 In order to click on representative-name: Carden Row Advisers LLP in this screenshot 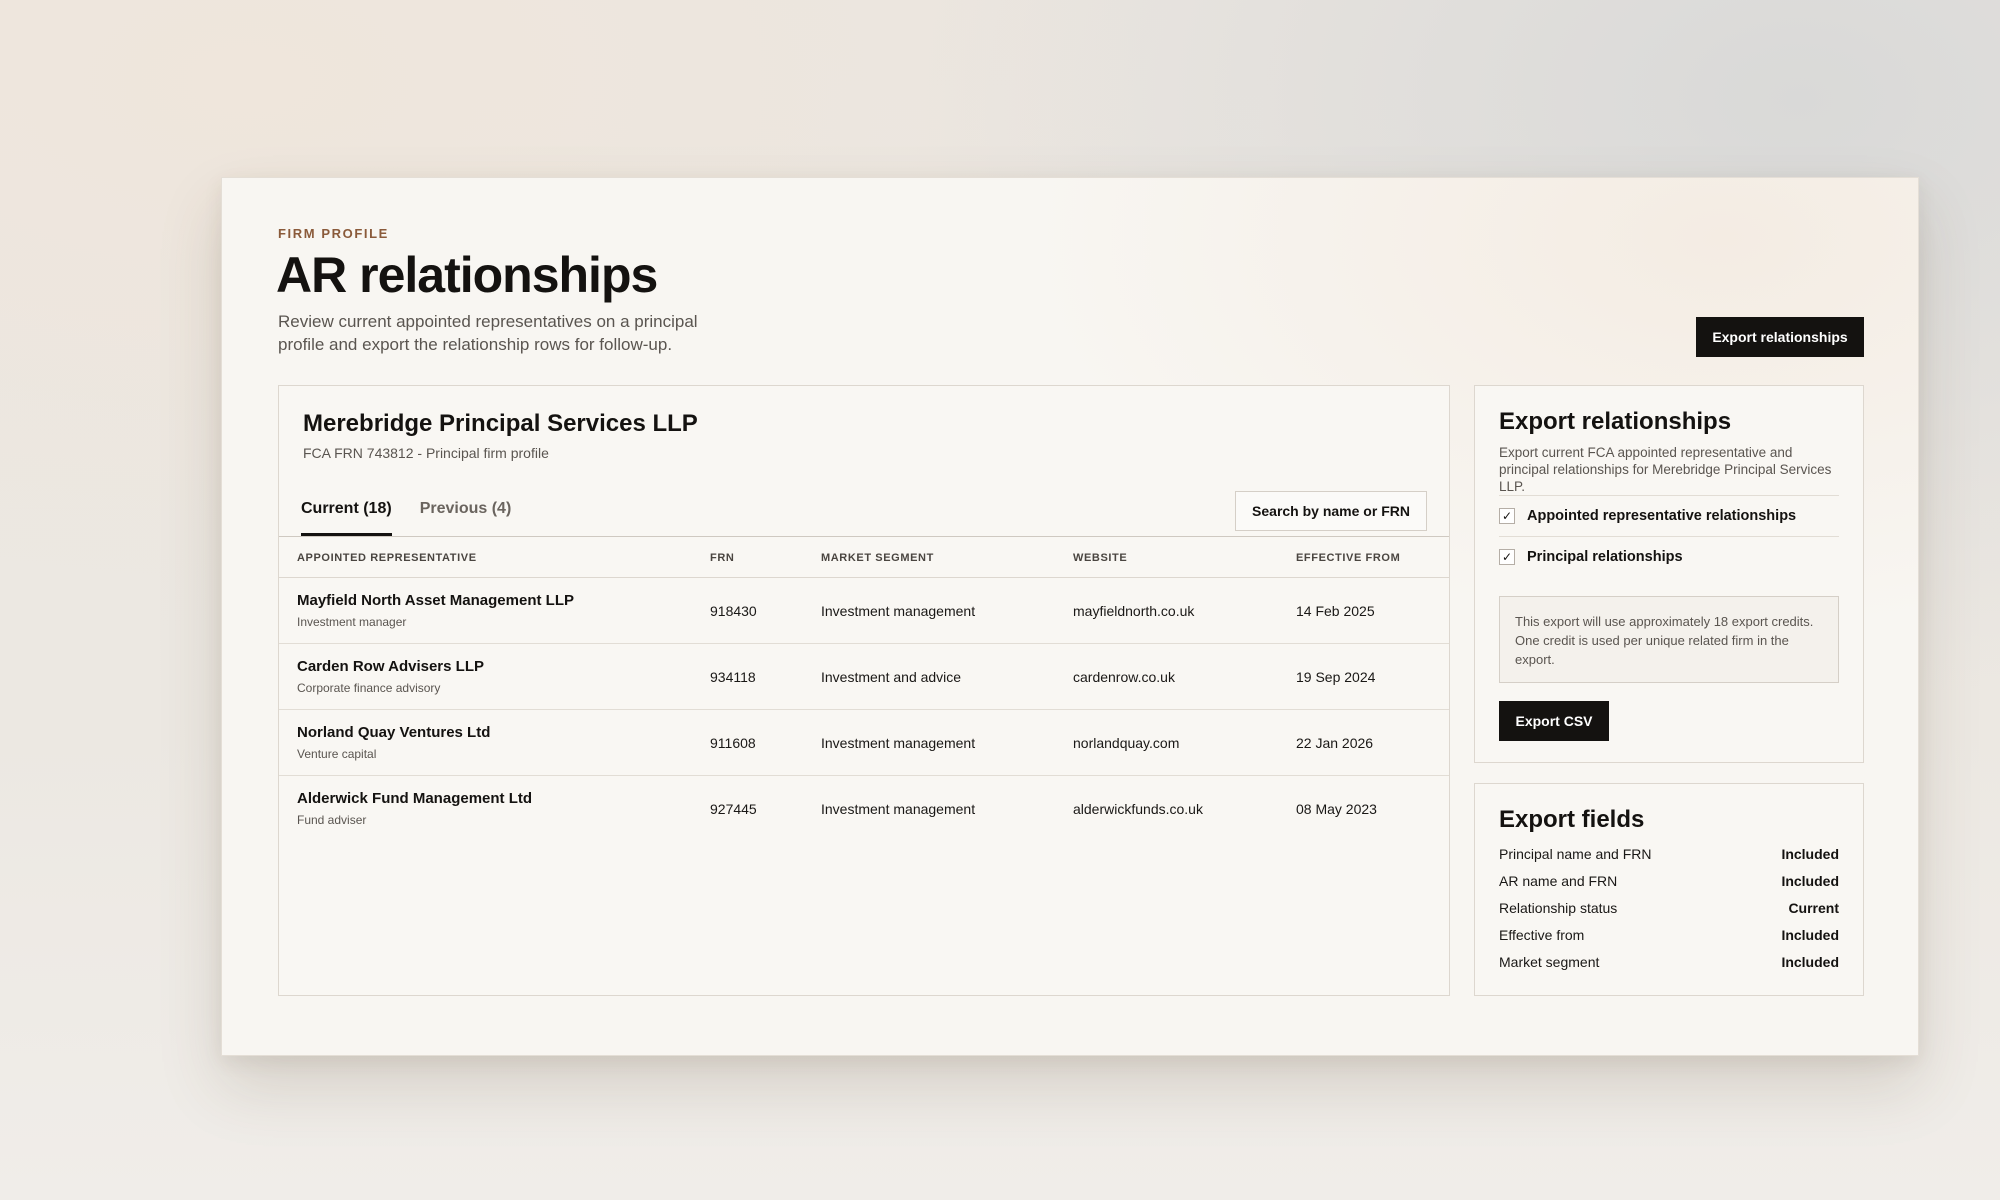, I will do `click(390, 666)`.